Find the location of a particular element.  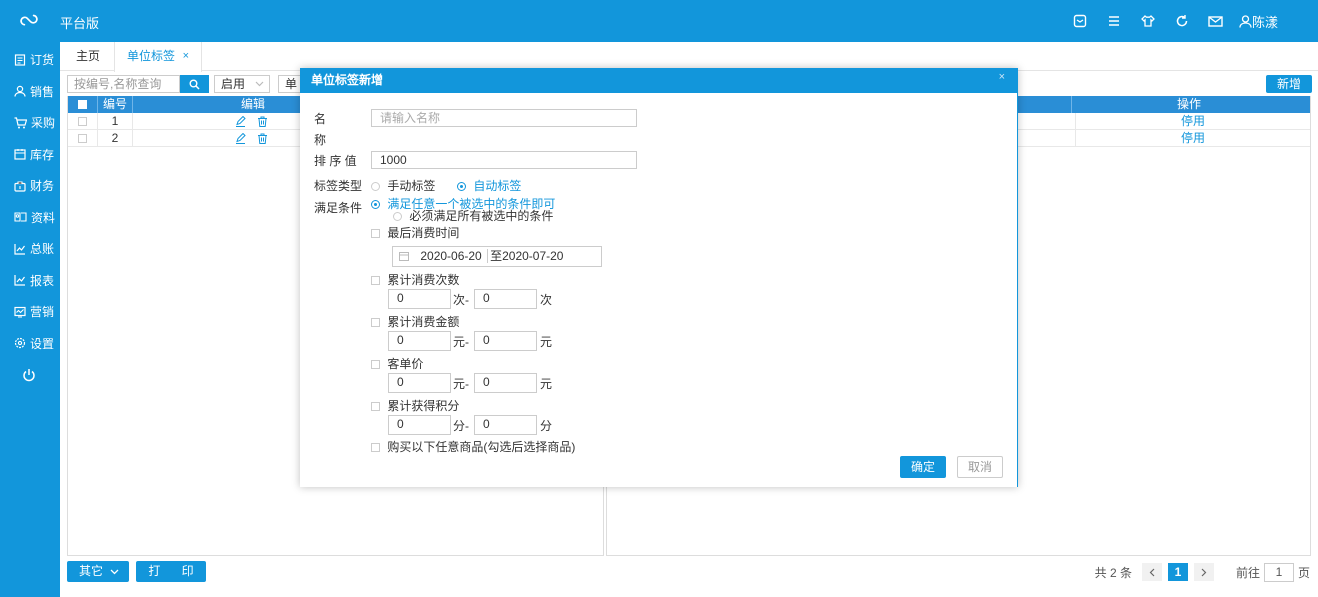

avg-separator: 元- is located at coordinates (461, 384).